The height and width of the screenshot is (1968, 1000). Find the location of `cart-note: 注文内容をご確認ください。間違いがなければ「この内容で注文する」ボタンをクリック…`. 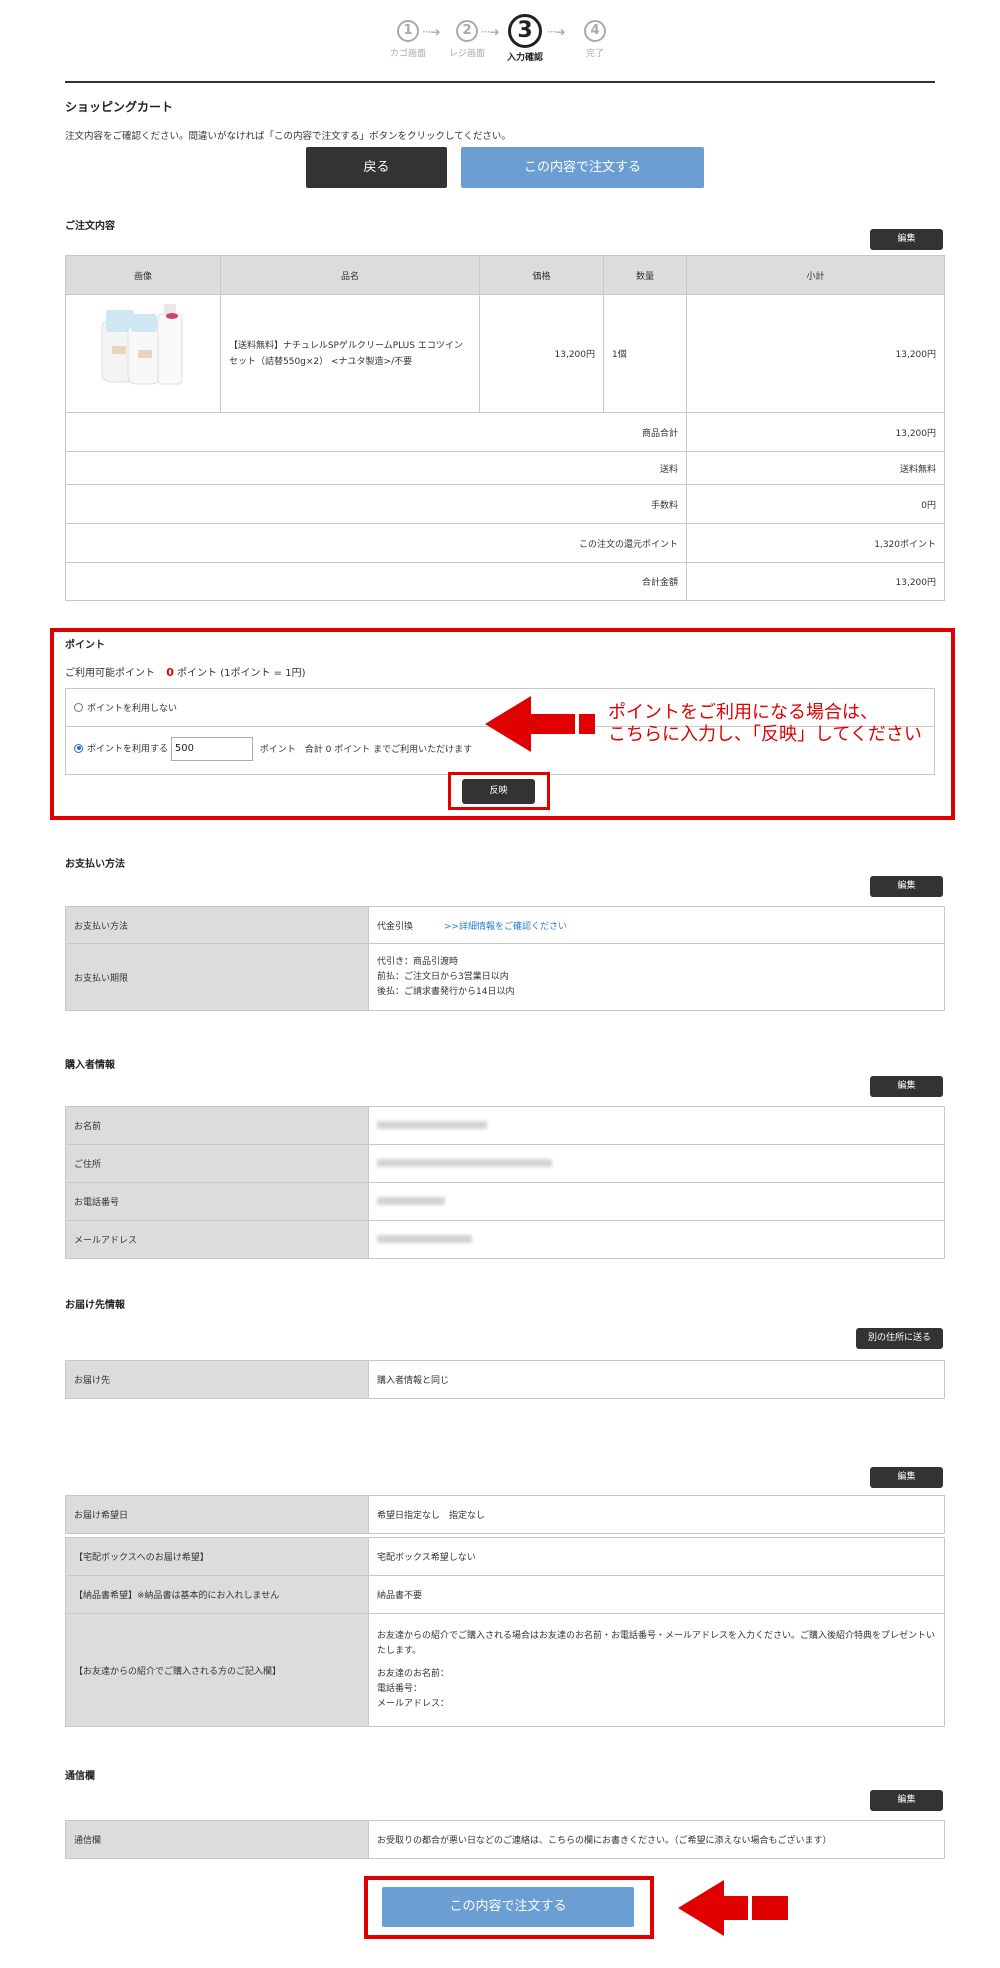

cart-note: 注文内容をご確認ください。間違いがなければ「この内容で注文する」ボタンをクリック… is located at coordinates (288, 136).